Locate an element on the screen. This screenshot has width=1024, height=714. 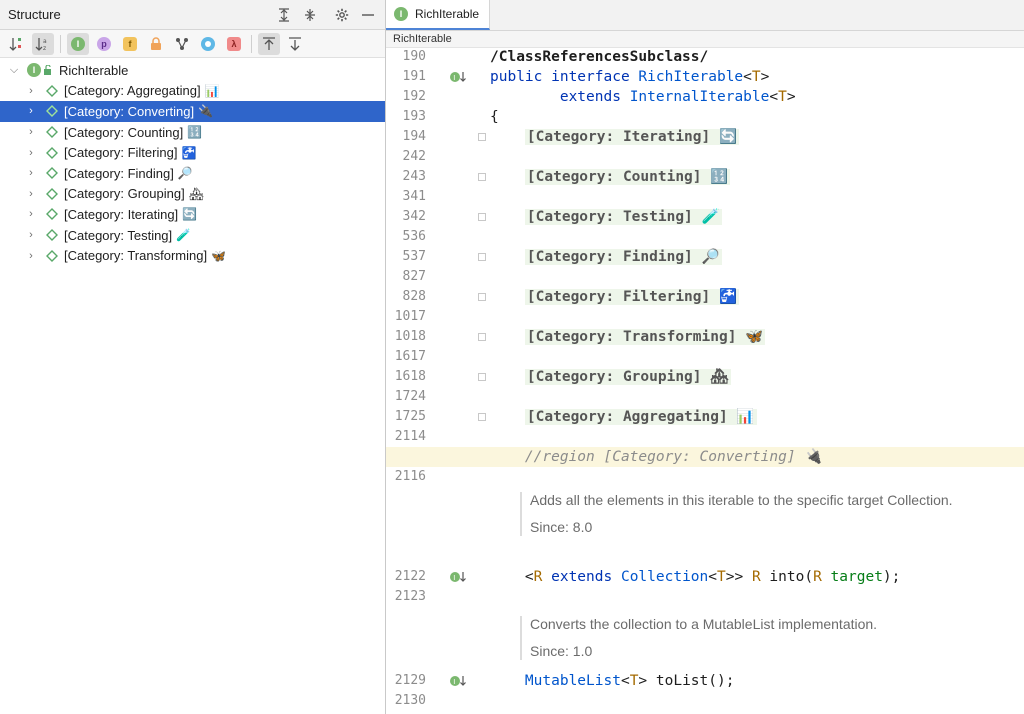
line-number: 191 is located at coordinates (414, 76).